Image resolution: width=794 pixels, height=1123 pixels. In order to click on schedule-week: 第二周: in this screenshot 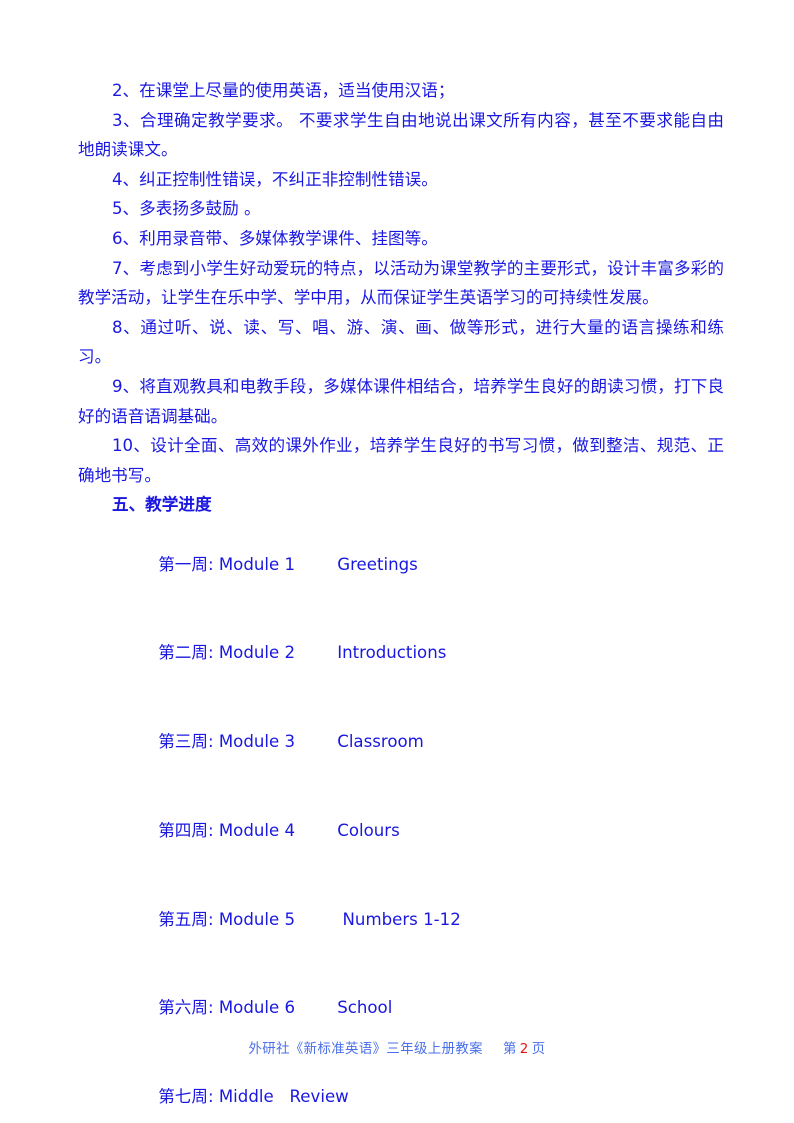, I will do `click(188, 653)`.